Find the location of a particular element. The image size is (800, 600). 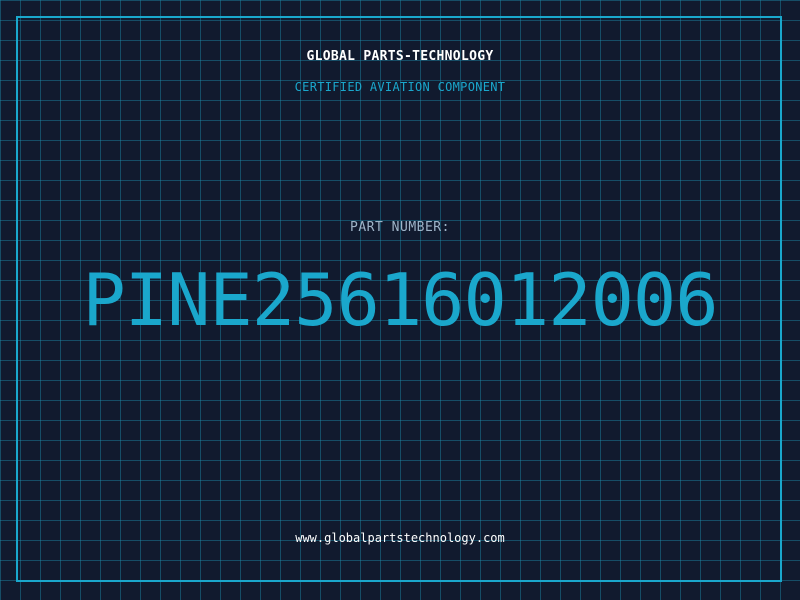

website-url: www.globalpartstechnology.com is located at coordinates (400, 538).